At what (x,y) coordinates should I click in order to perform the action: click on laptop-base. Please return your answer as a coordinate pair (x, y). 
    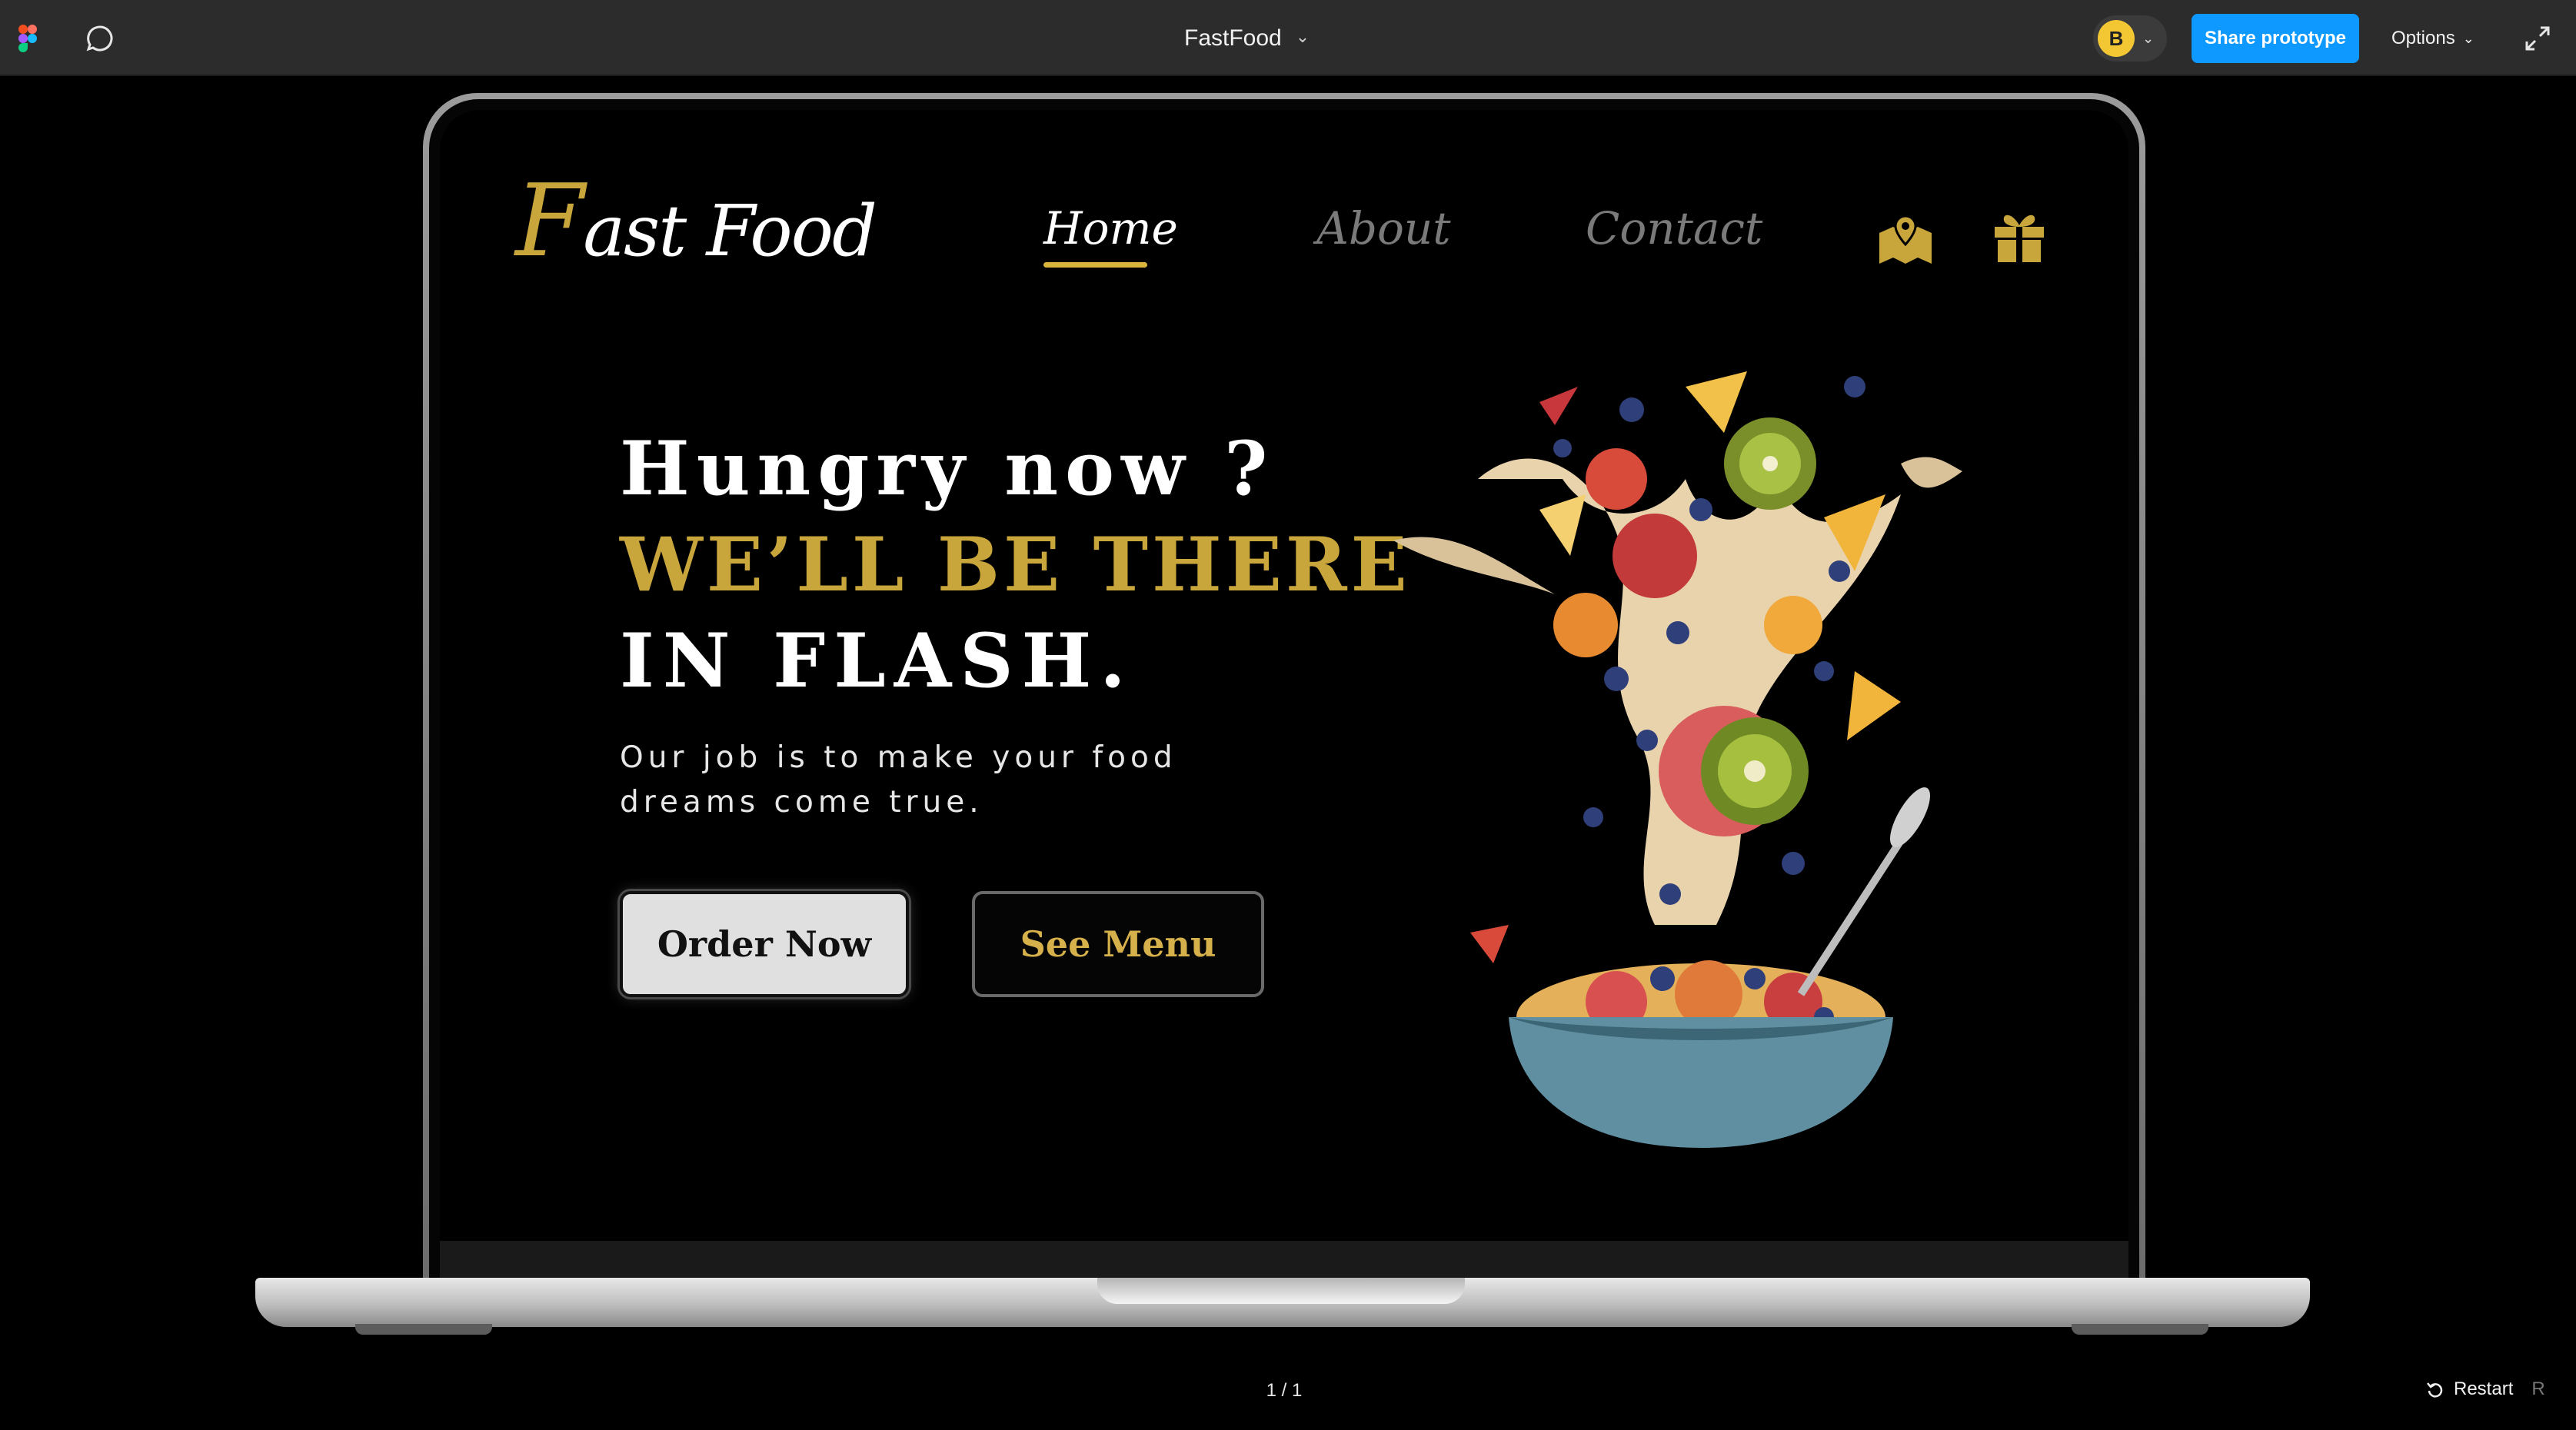
    Looking at the image, I should click on (1282, 1302).